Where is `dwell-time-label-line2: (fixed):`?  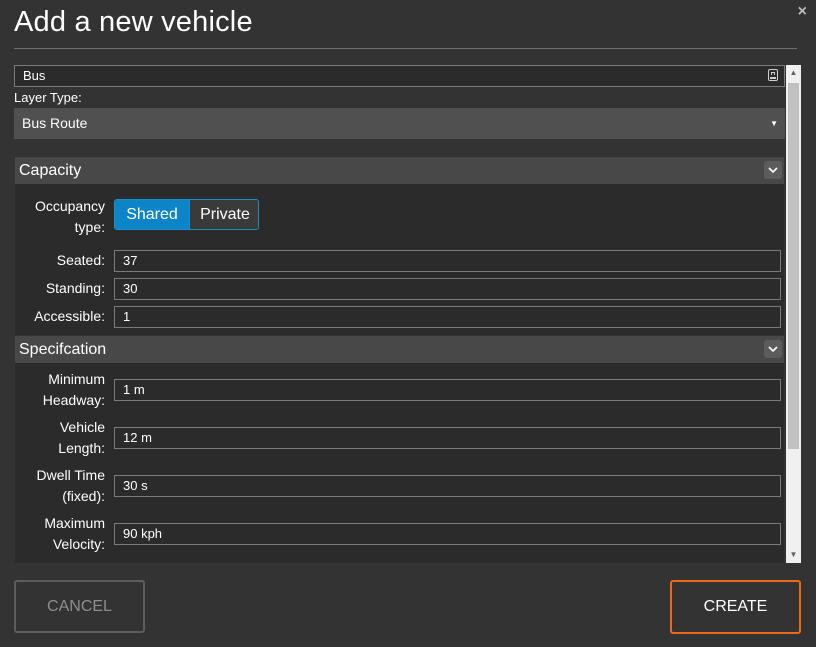
dwell-time-label-line2: (fixed): is located at coordinates (83, 496).